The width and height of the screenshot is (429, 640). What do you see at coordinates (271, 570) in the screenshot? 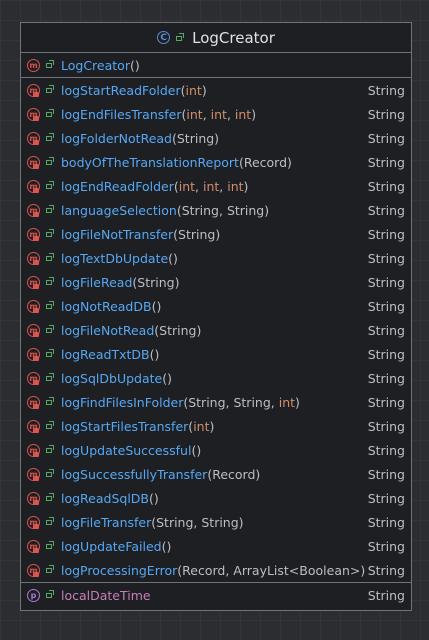
I see `method-params: (Record, ArrayList<Boolean>)` at bounding box center [271, 570].